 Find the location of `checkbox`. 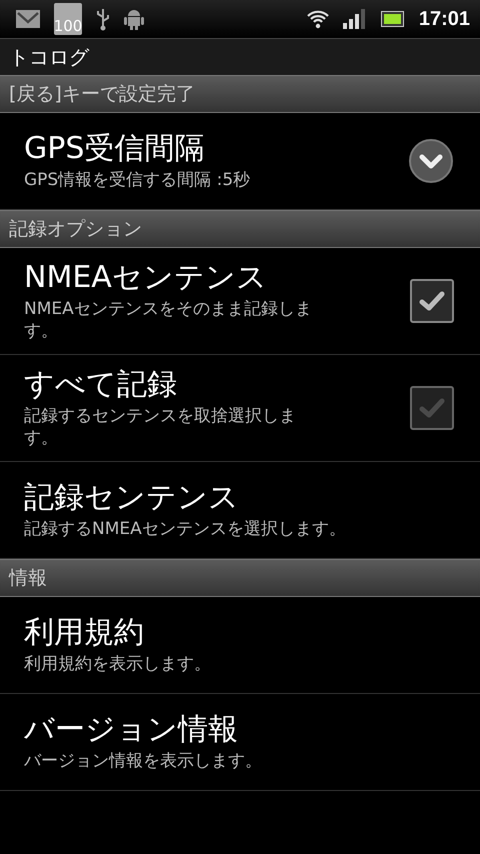

checkbox is located at coordinates (432, 301).